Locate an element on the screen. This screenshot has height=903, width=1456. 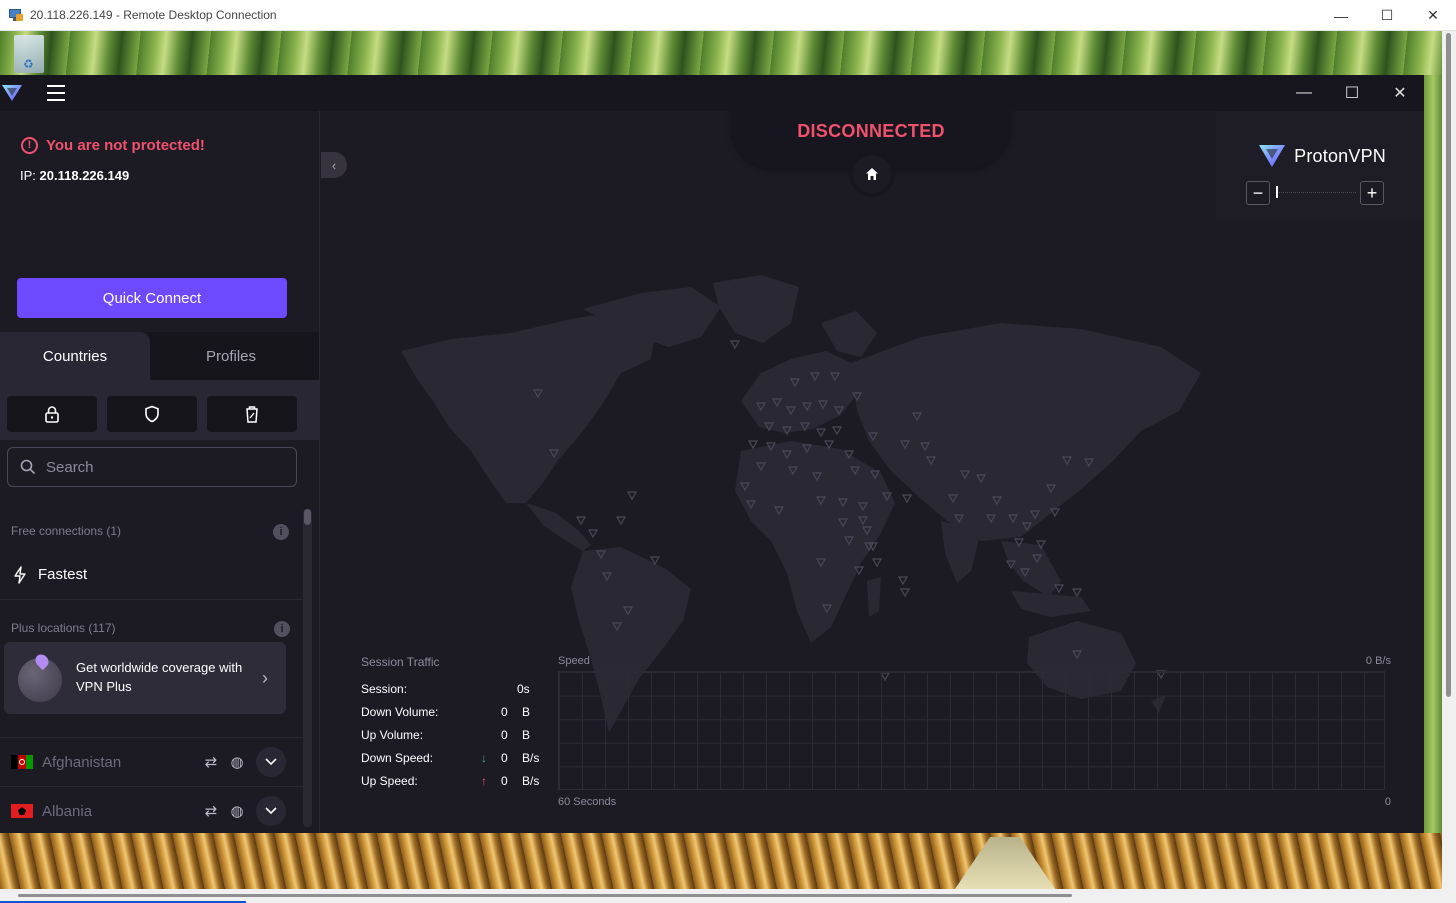
rdp-maximize-button: ☐ is located at coordinates (1387, 15).